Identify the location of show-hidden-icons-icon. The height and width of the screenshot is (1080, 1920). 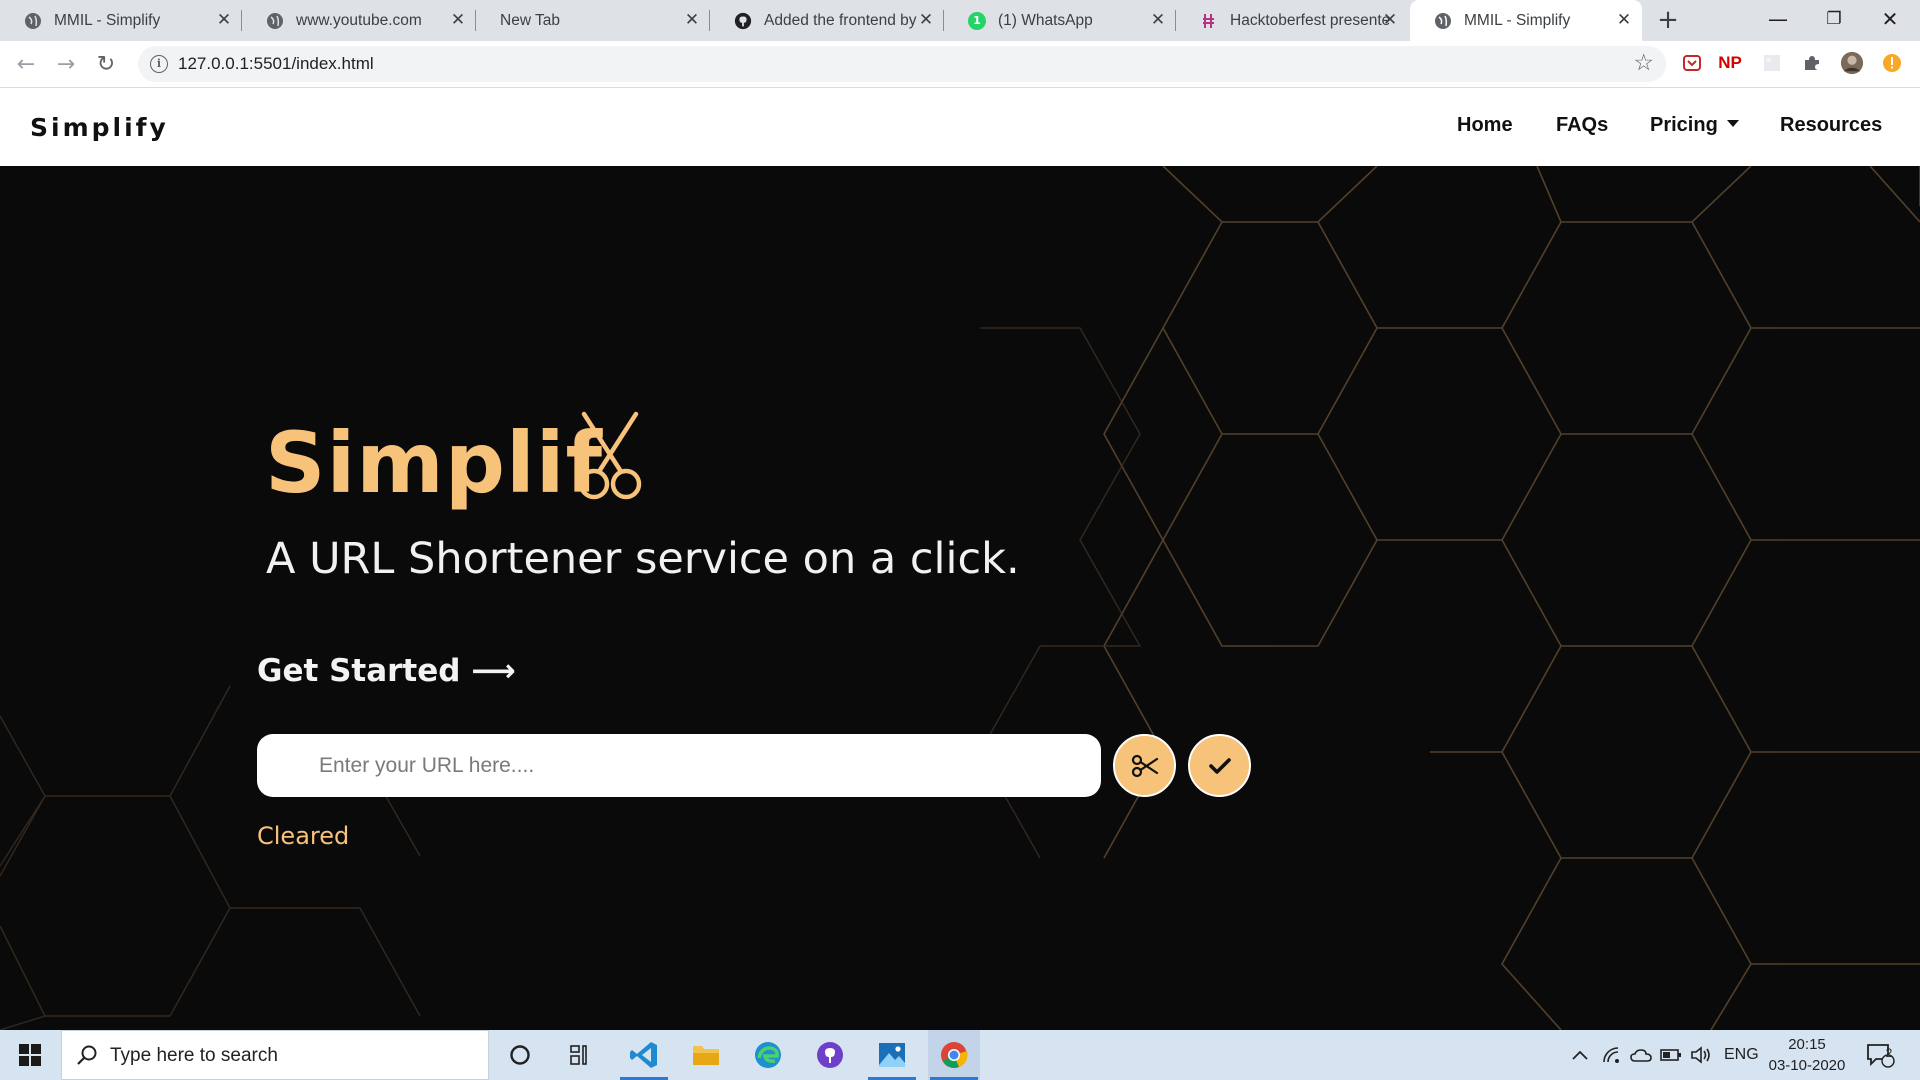
(1580, 1055).